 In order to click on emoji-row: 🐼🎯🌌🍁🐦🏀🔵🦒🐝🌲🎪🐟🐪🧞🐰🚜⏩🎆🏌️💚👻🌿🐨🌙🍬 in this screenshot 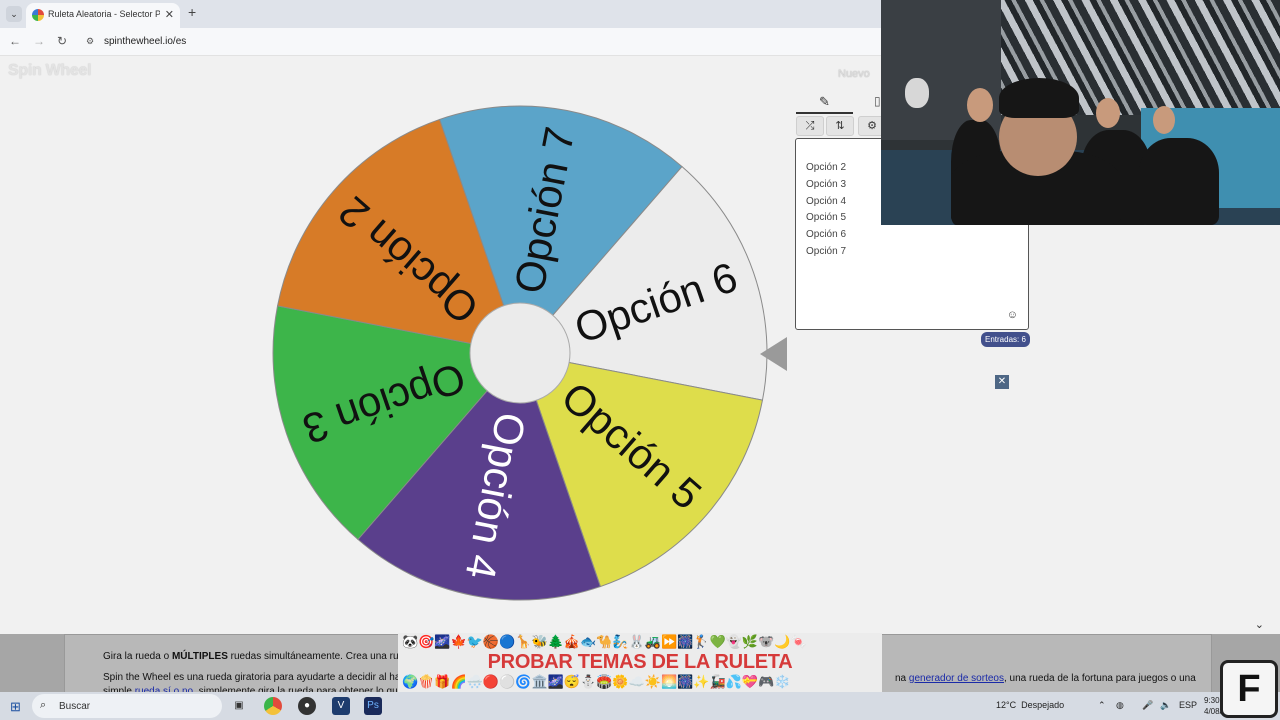, I will do `click(604, 641)`.